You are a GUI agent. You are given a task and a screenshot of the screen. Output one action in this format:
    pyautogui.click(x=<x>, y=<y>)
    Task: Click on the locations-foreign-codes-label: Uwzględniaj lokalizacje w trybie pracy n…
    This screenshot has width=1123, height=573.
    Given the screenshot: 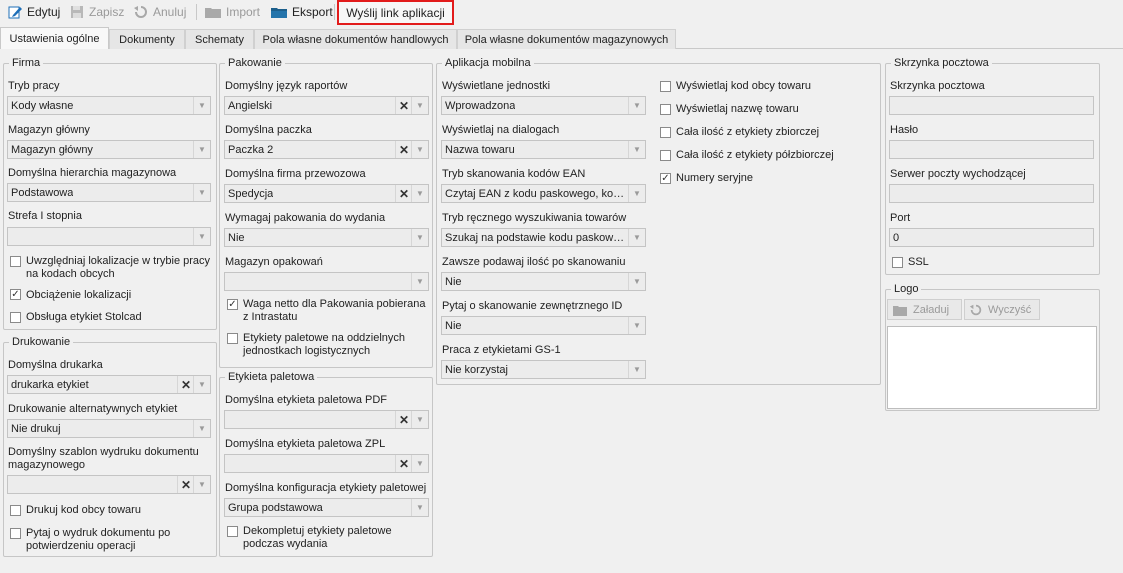 What is the action you would take?
    pyautogui.click(x=118, y=267)
    